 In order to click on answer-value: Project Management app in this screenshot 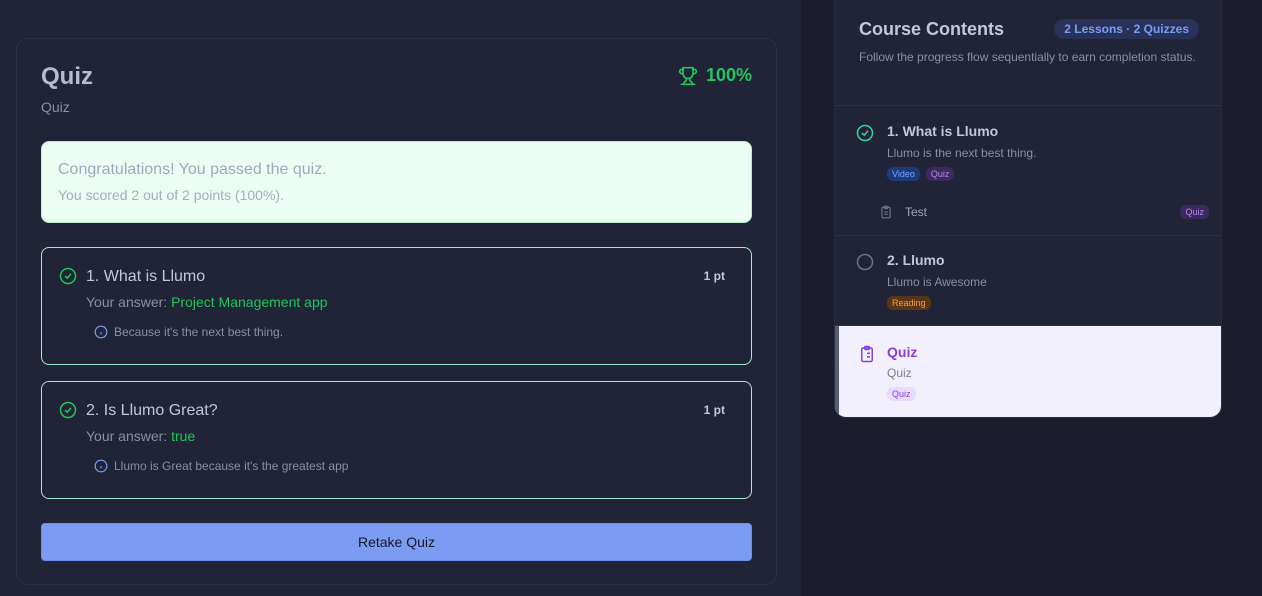, I will do `click(249, 302)`.